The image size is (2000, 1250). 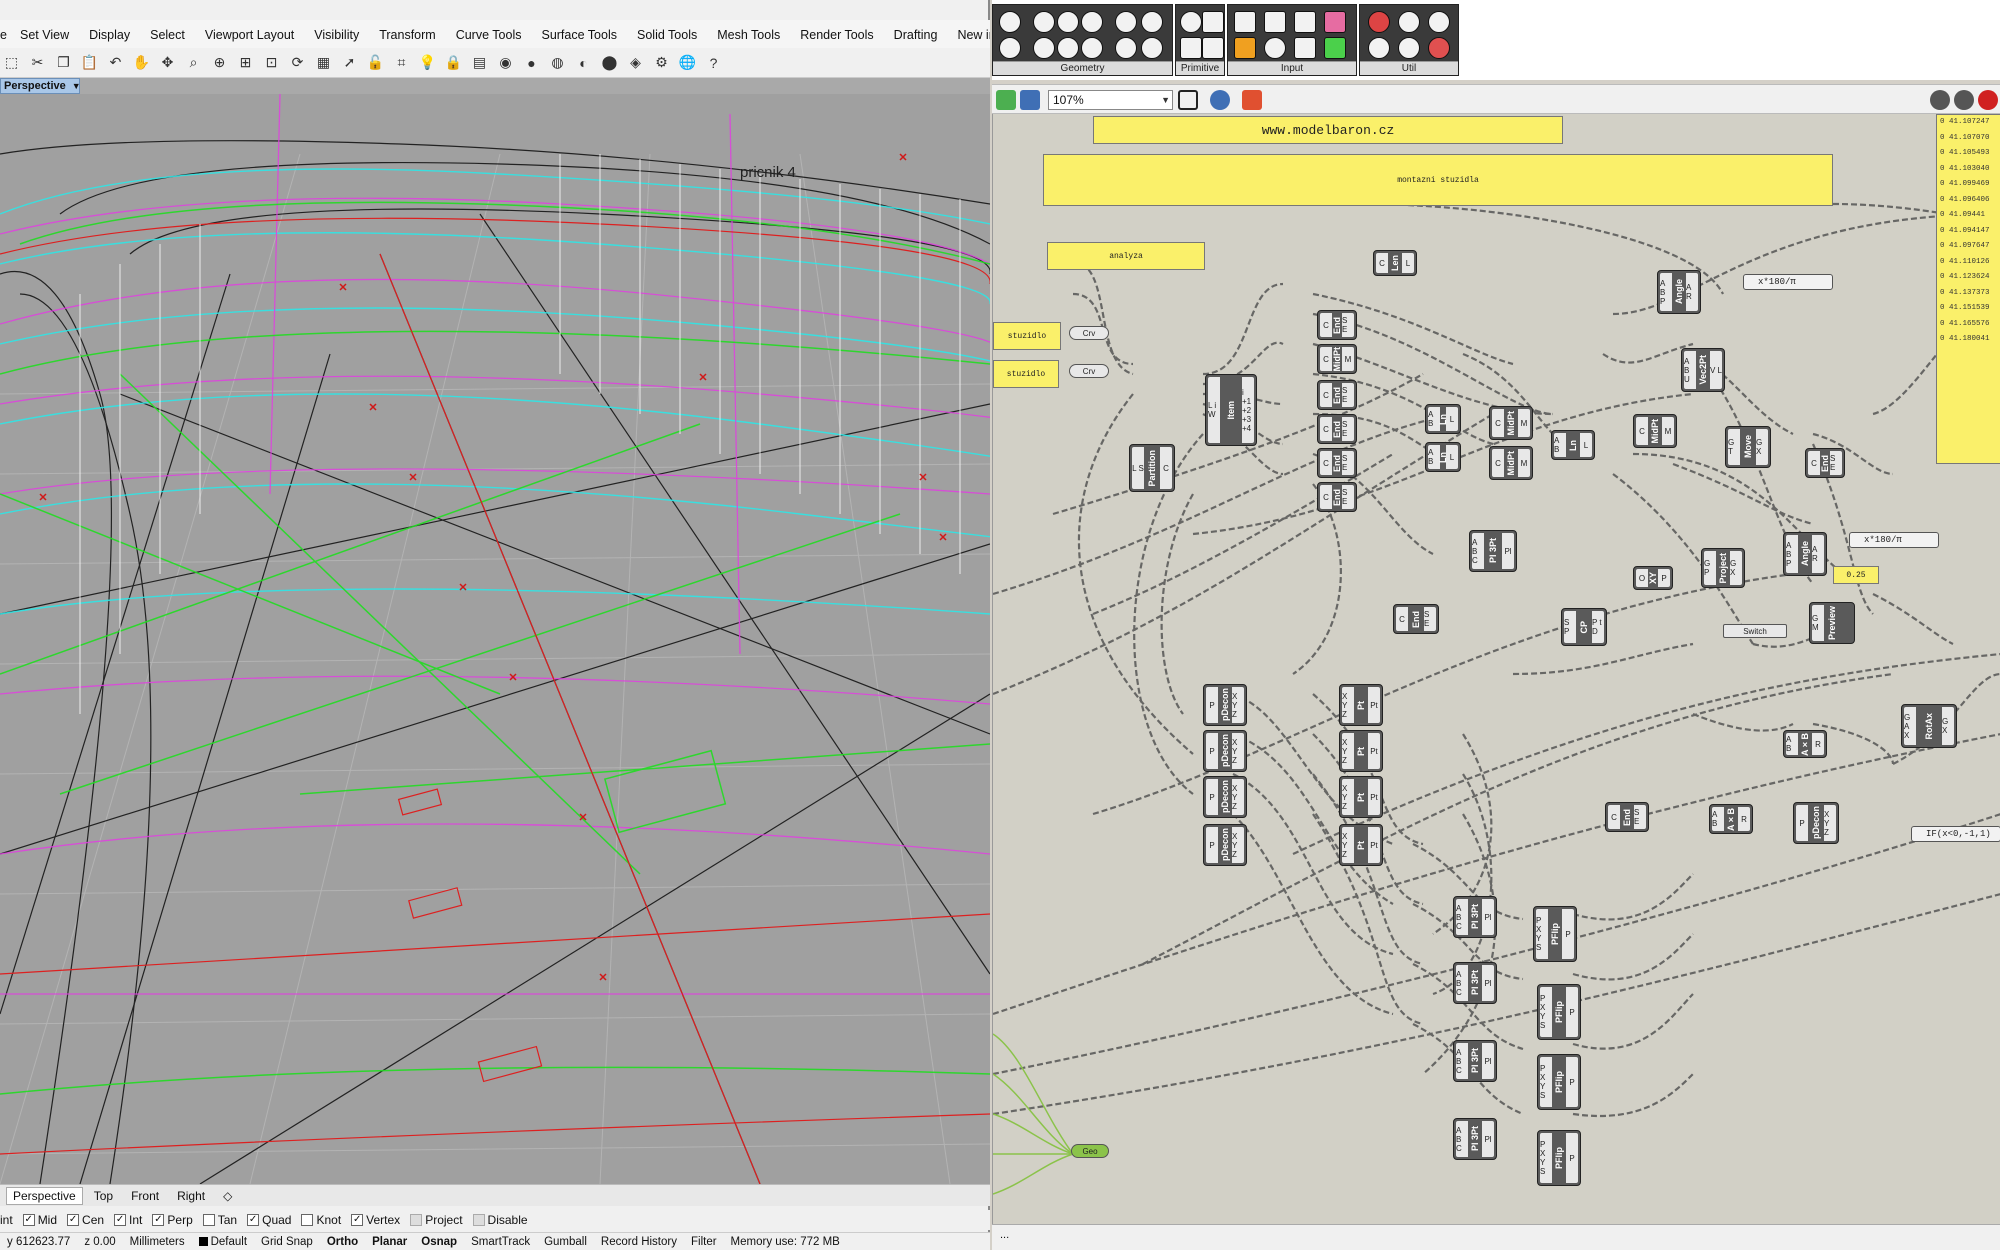 What do you see at coordinates (1337, 463) in the screenshot?
I see `end-points-component-4: C End S E` at bounding box center [1337, 463].